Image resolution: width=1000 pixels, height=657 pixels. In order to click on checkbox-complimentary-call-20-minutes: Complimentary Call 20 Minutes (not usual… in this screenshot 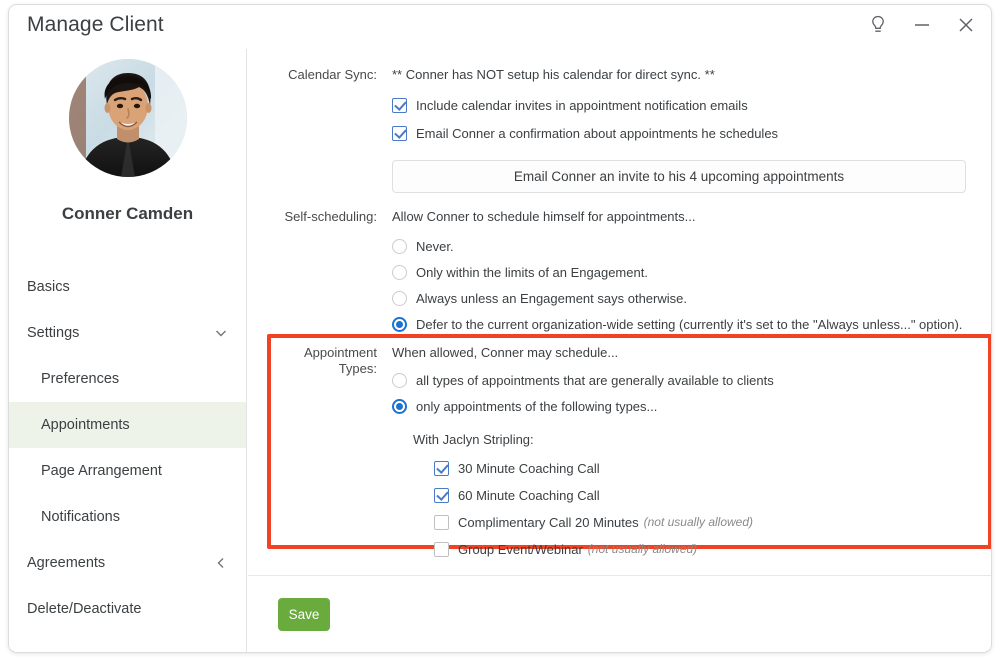, I will do `click(604, 522)`.